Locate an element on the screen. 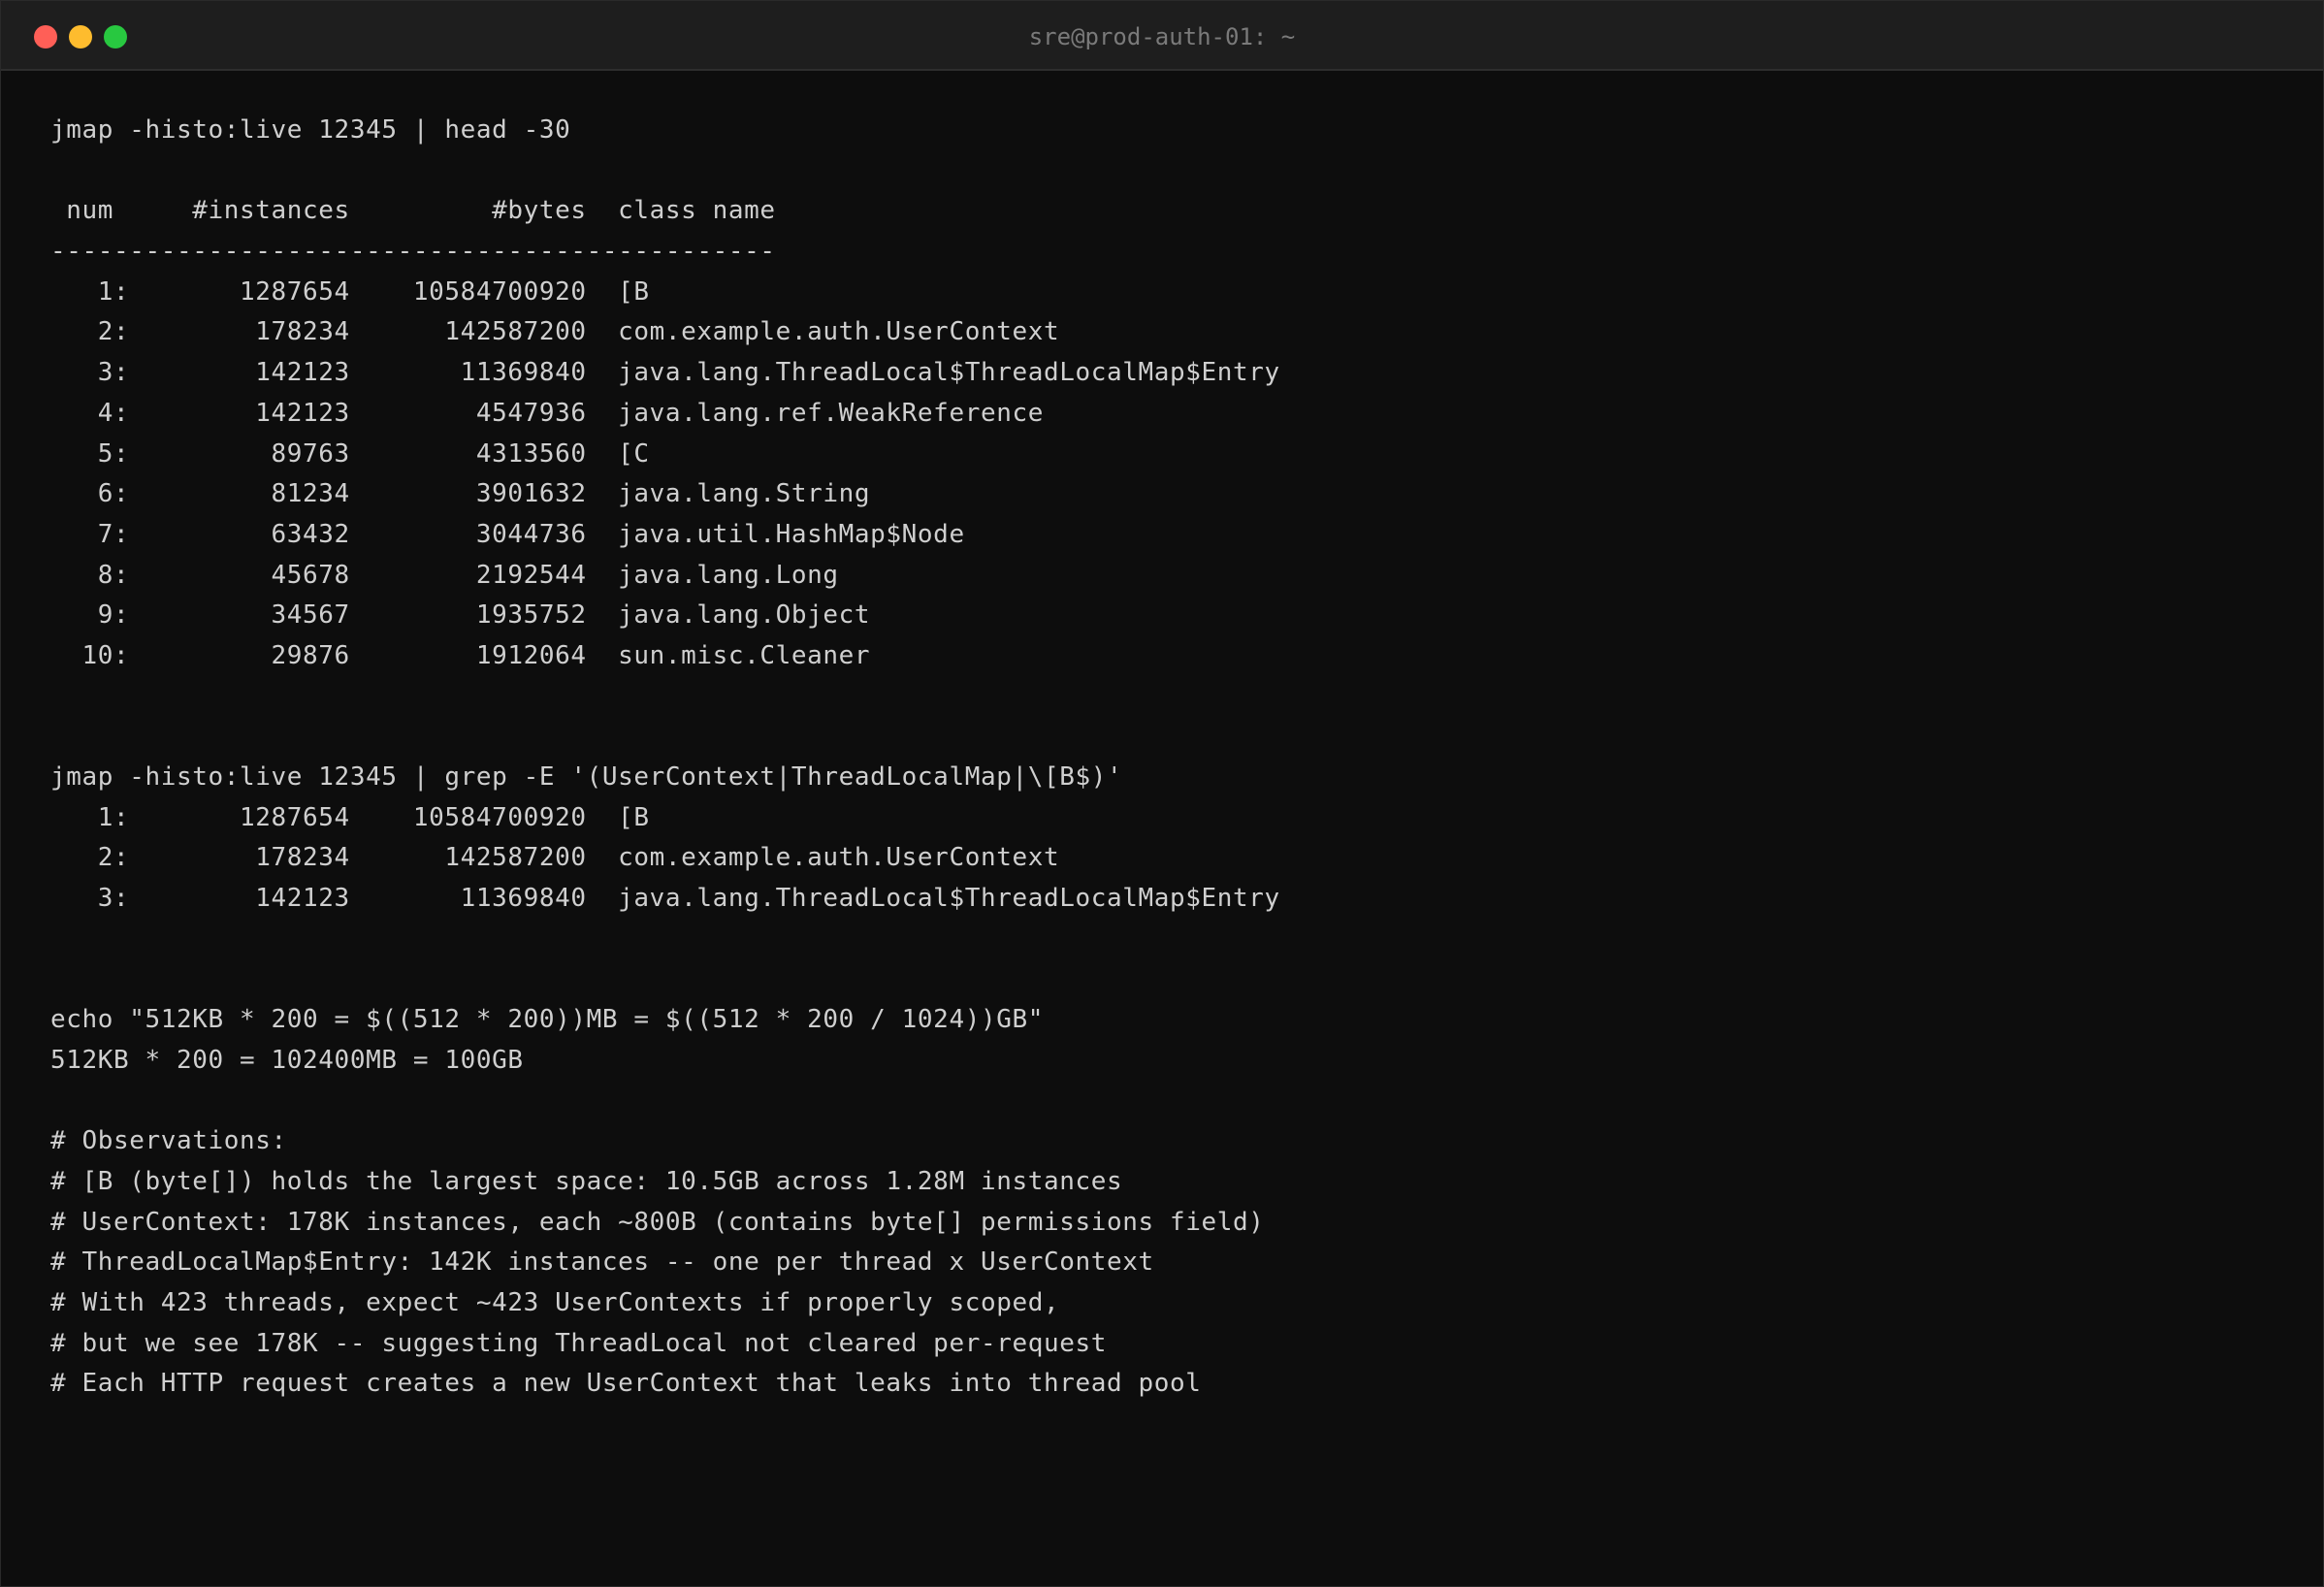 Image resolution: width=2324 pixels, height=1587 pixels. terminal-line: 8: 45678 2192544 java.lang.Long is located at coordinates (444, 575).